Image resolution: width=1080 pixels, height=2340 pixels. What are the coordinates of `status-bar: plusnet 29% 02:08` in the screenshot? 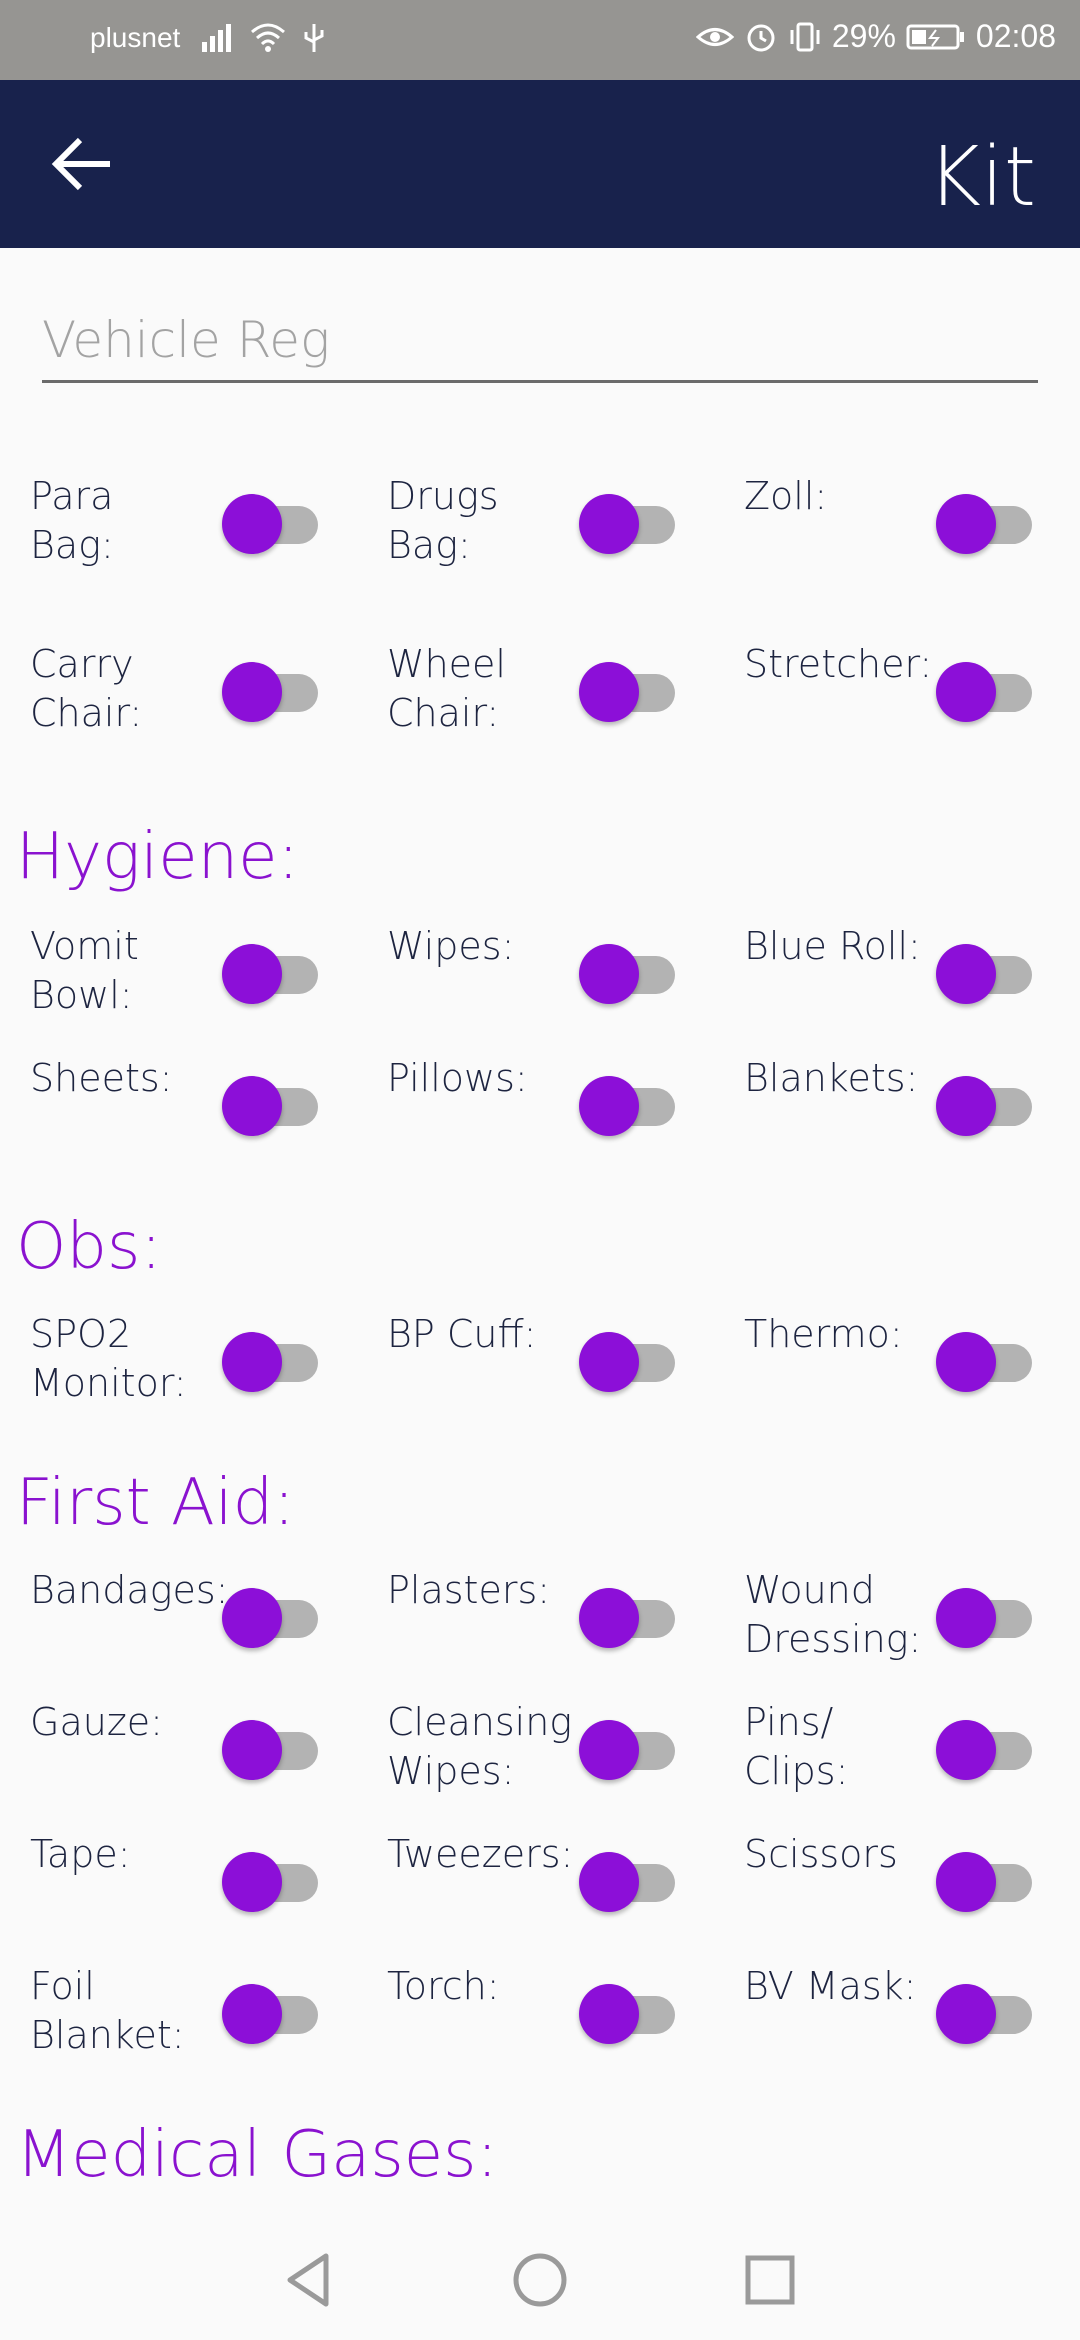 It's located at (540, 40).